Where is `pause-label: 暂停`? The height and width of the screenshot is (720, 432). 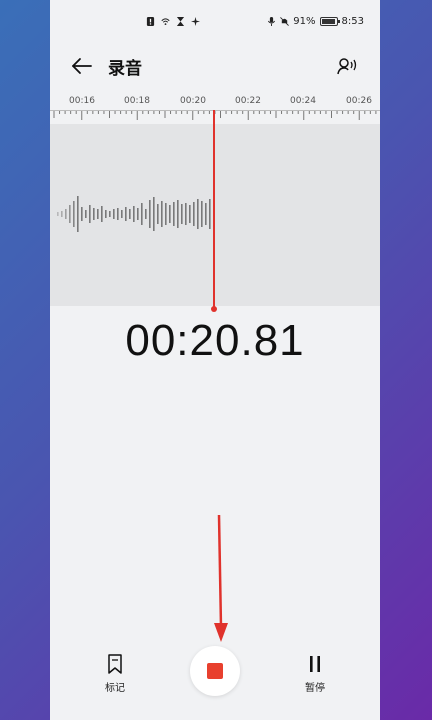
pause-label: 暂停 is located at coordinates (315, 688).